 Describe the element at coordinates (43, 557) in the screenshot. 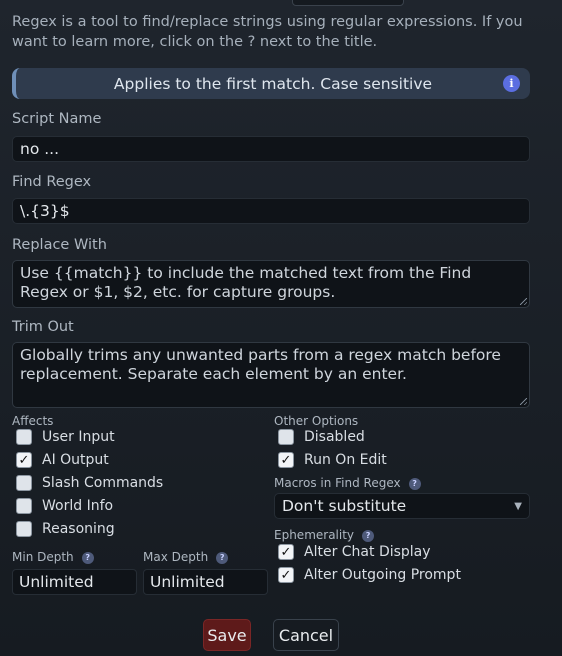

I see `min-depth-label-text: Min Depth` at that location.